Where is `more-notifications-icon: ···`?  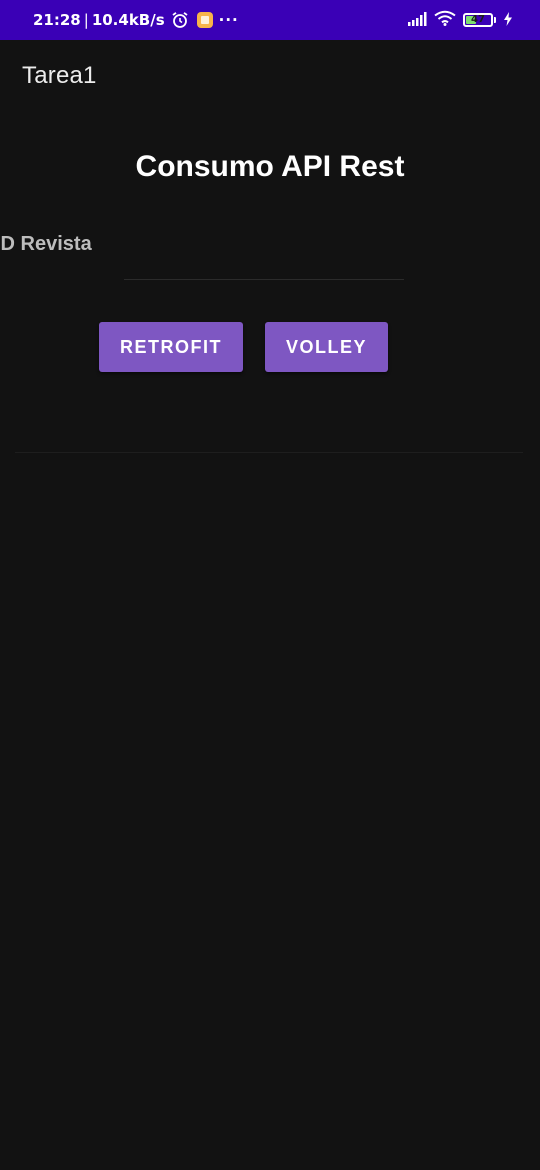 more-notifications-icon: ··· is located at coordinates (228, 20).